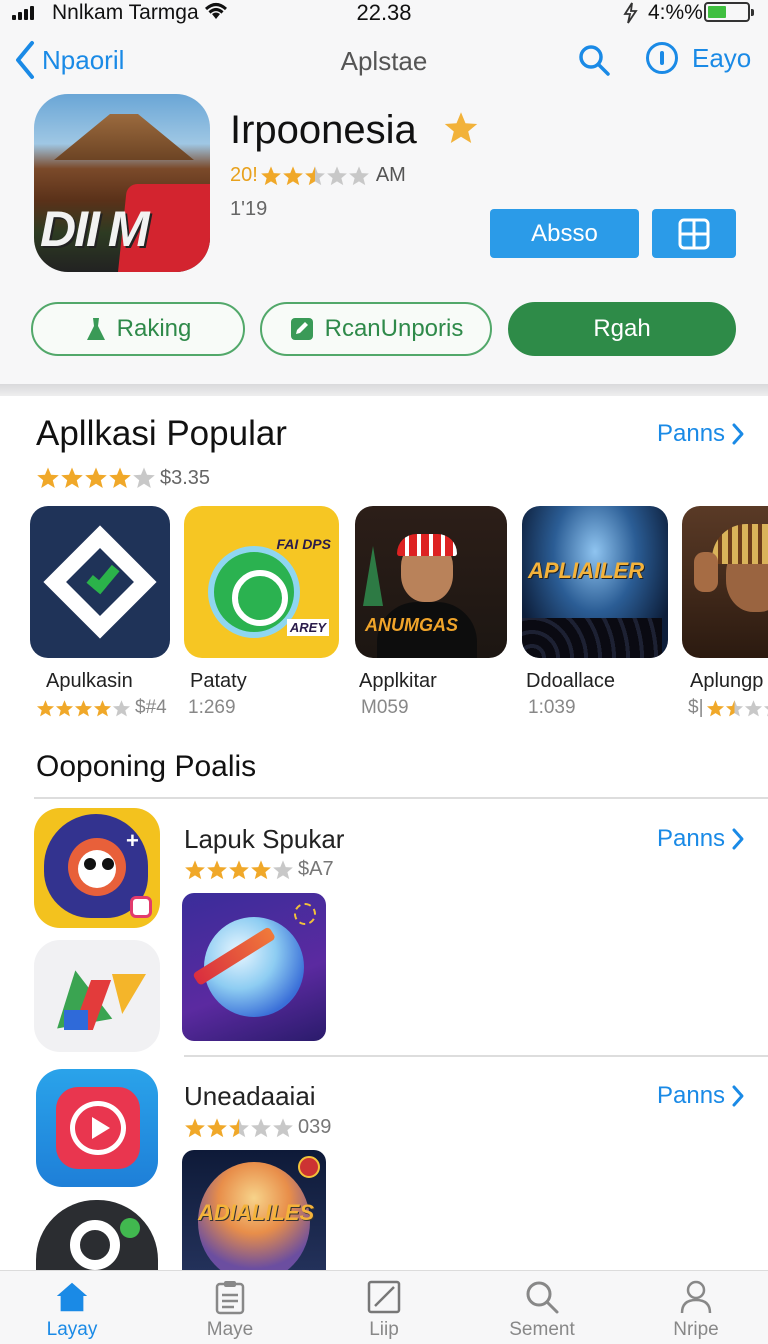 This screenshot has width=768, height=1344. I want to click on app-rating: 20! AM, so click(318, 175).